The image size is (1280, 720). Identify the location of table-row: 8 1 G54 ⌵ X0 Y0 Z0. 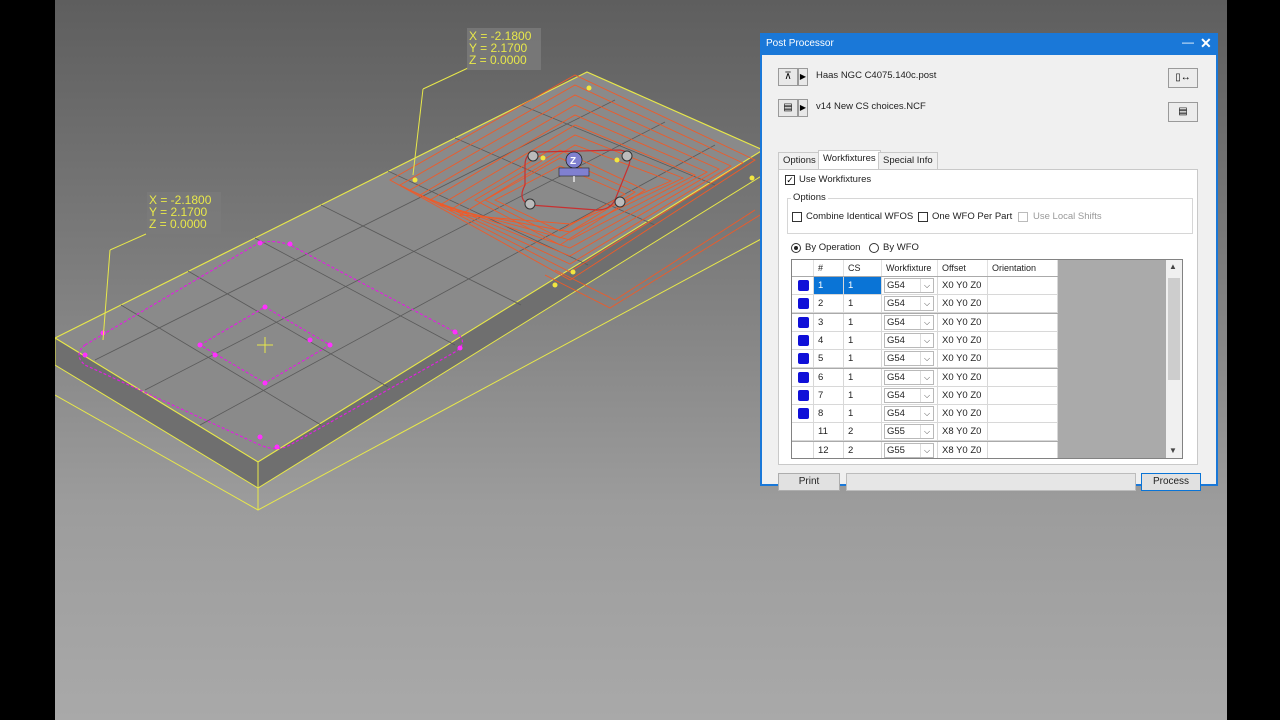
(925, 414).